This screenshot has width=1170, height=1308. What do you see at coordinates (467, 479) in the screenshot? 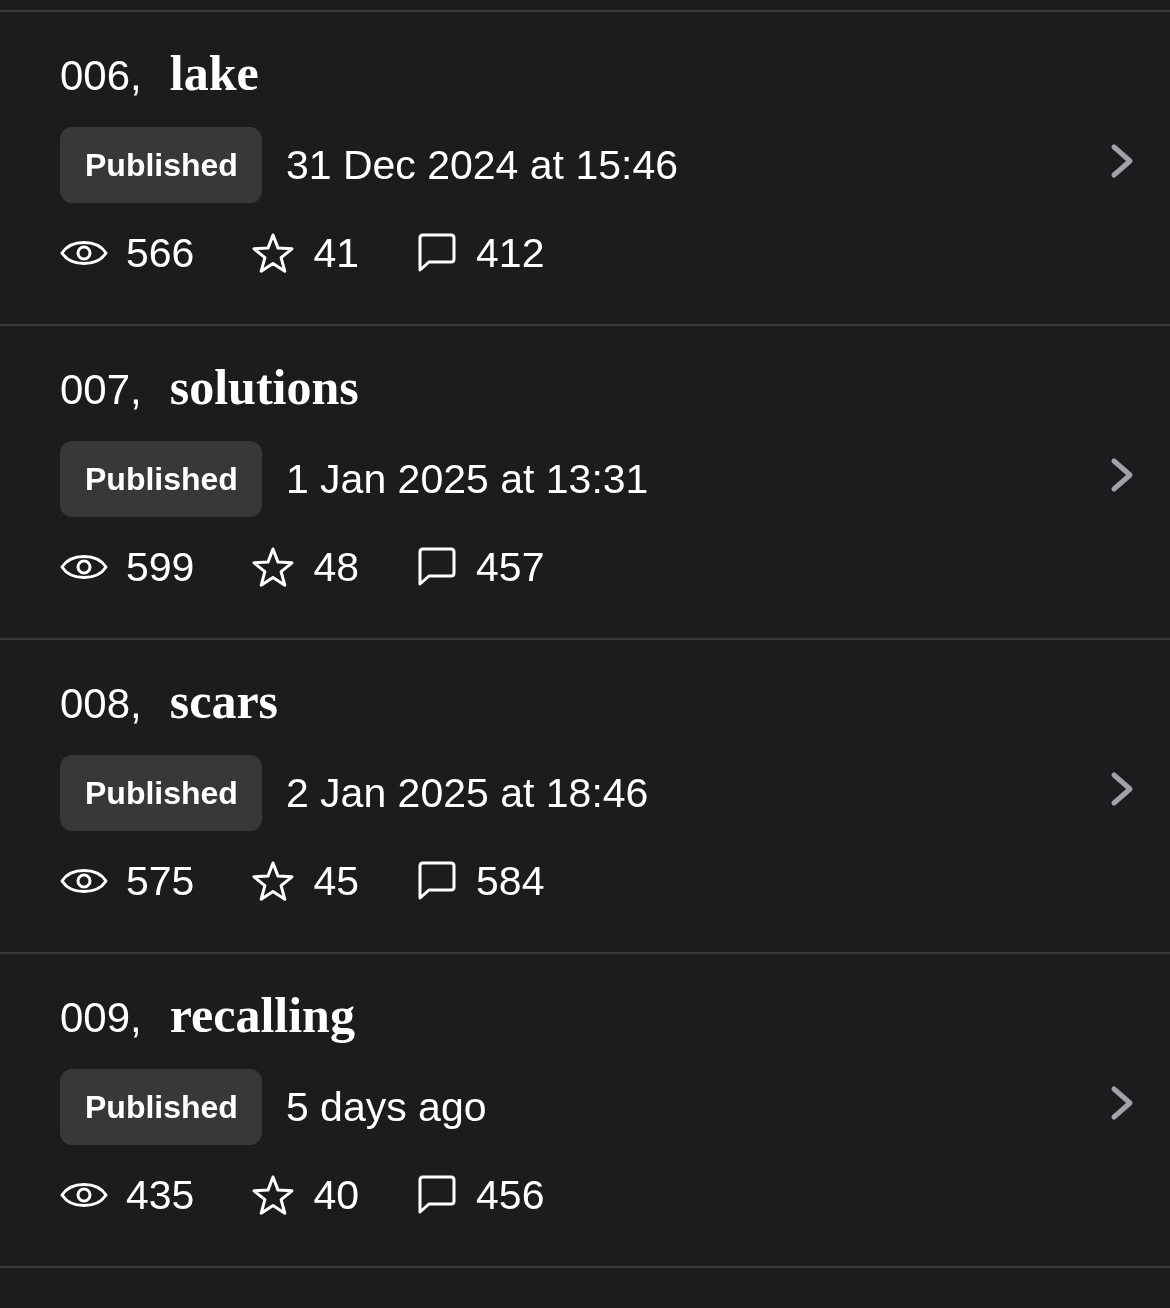
I see `post-date: 1 Jan 2025 at 13:31` at bounding box center [467, 479].